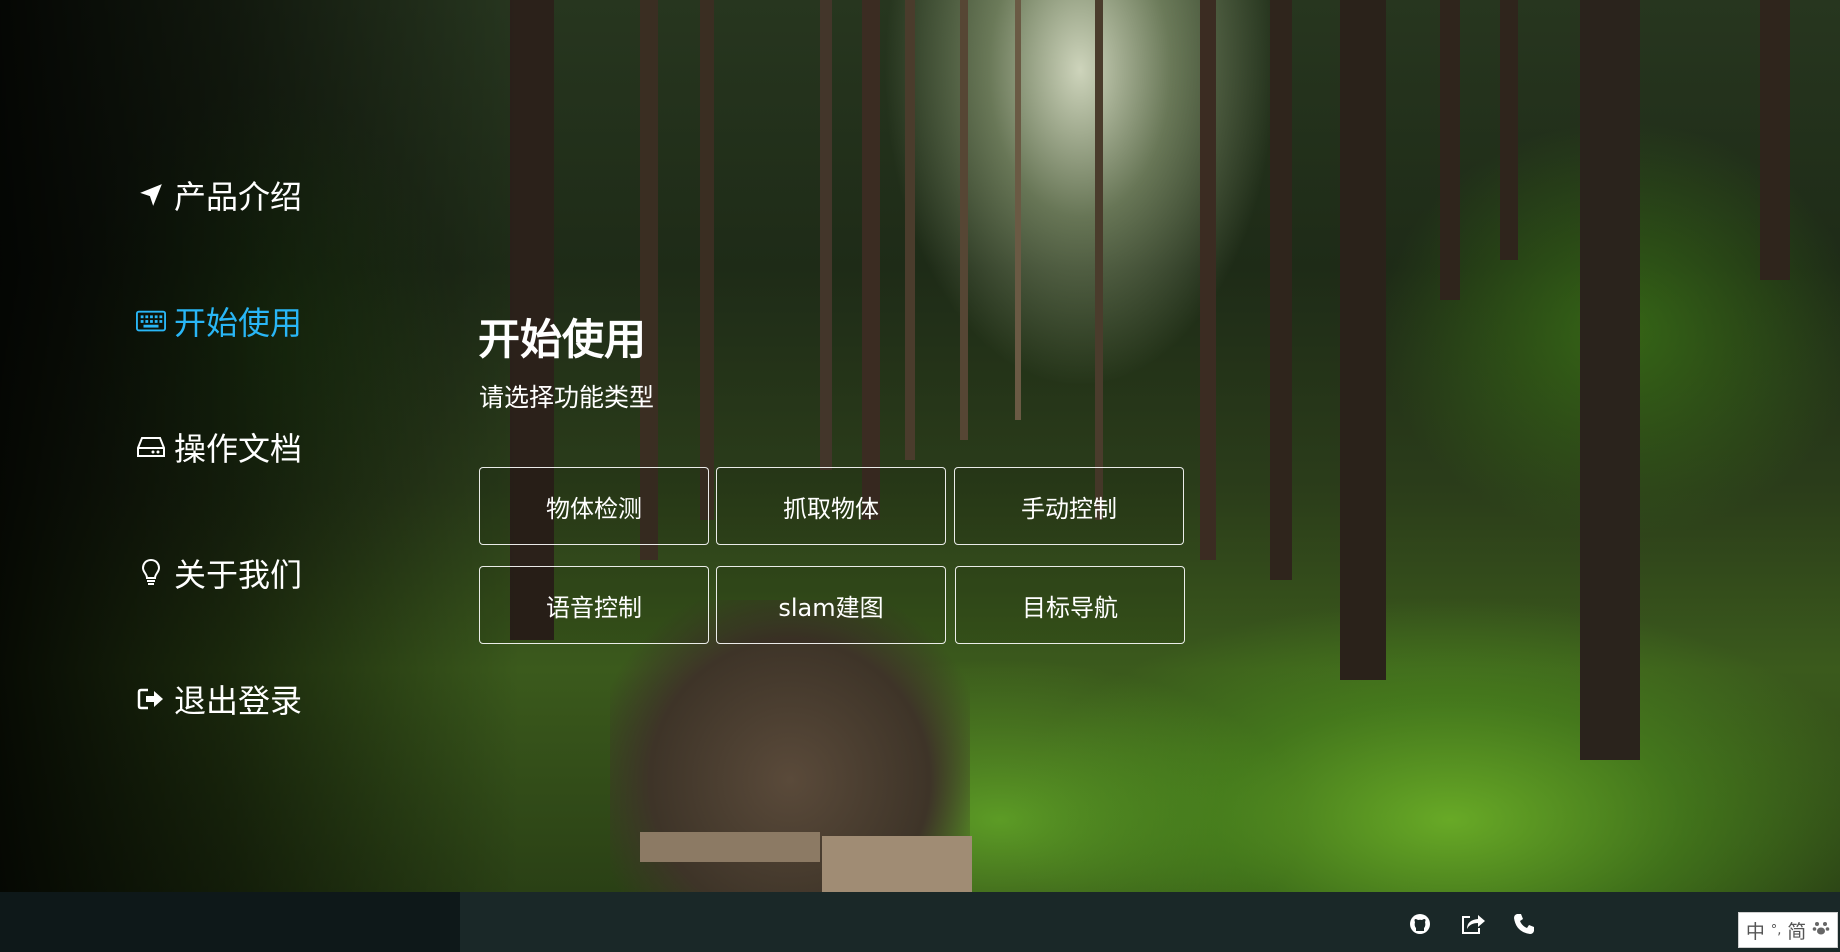 The width and height of the screenshot is (1840, 952). What do you see at coordinates (831, 506) in the screenshot?
I see `grab-object-button: 抓取物体` at bounding box center [831, 506].